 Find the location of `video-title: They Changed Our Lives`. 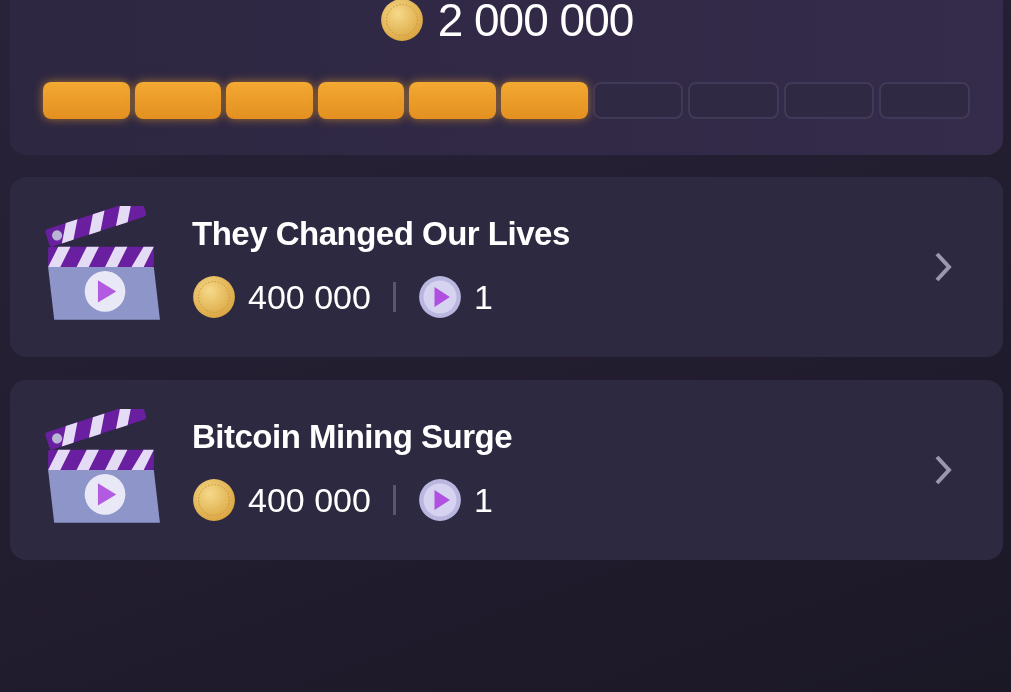

video-title: They Changed Our Lives is located at coordinates (381, 234).